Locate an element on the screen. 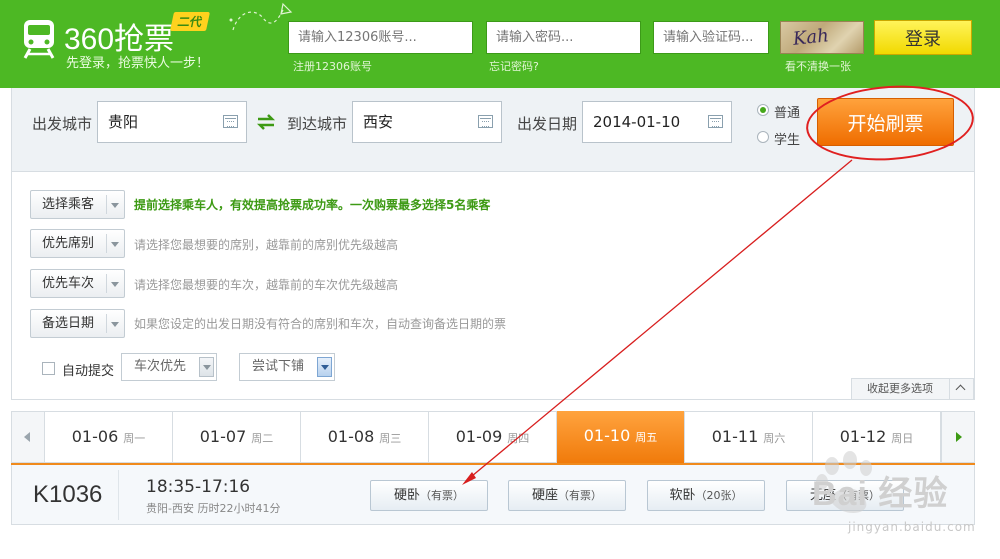 The height and width of the screenshot is (559, 1000). date-label: 出发日期 is located at coordinates (547, 124).